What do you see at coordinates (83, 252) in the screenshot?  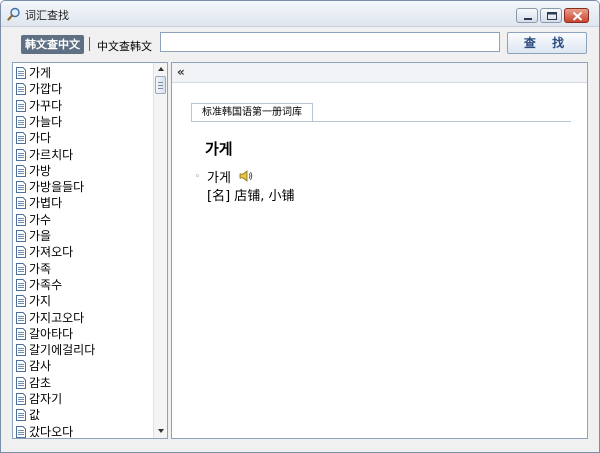 I see `list-item: 가져오다` at bounding box center [83, 252].